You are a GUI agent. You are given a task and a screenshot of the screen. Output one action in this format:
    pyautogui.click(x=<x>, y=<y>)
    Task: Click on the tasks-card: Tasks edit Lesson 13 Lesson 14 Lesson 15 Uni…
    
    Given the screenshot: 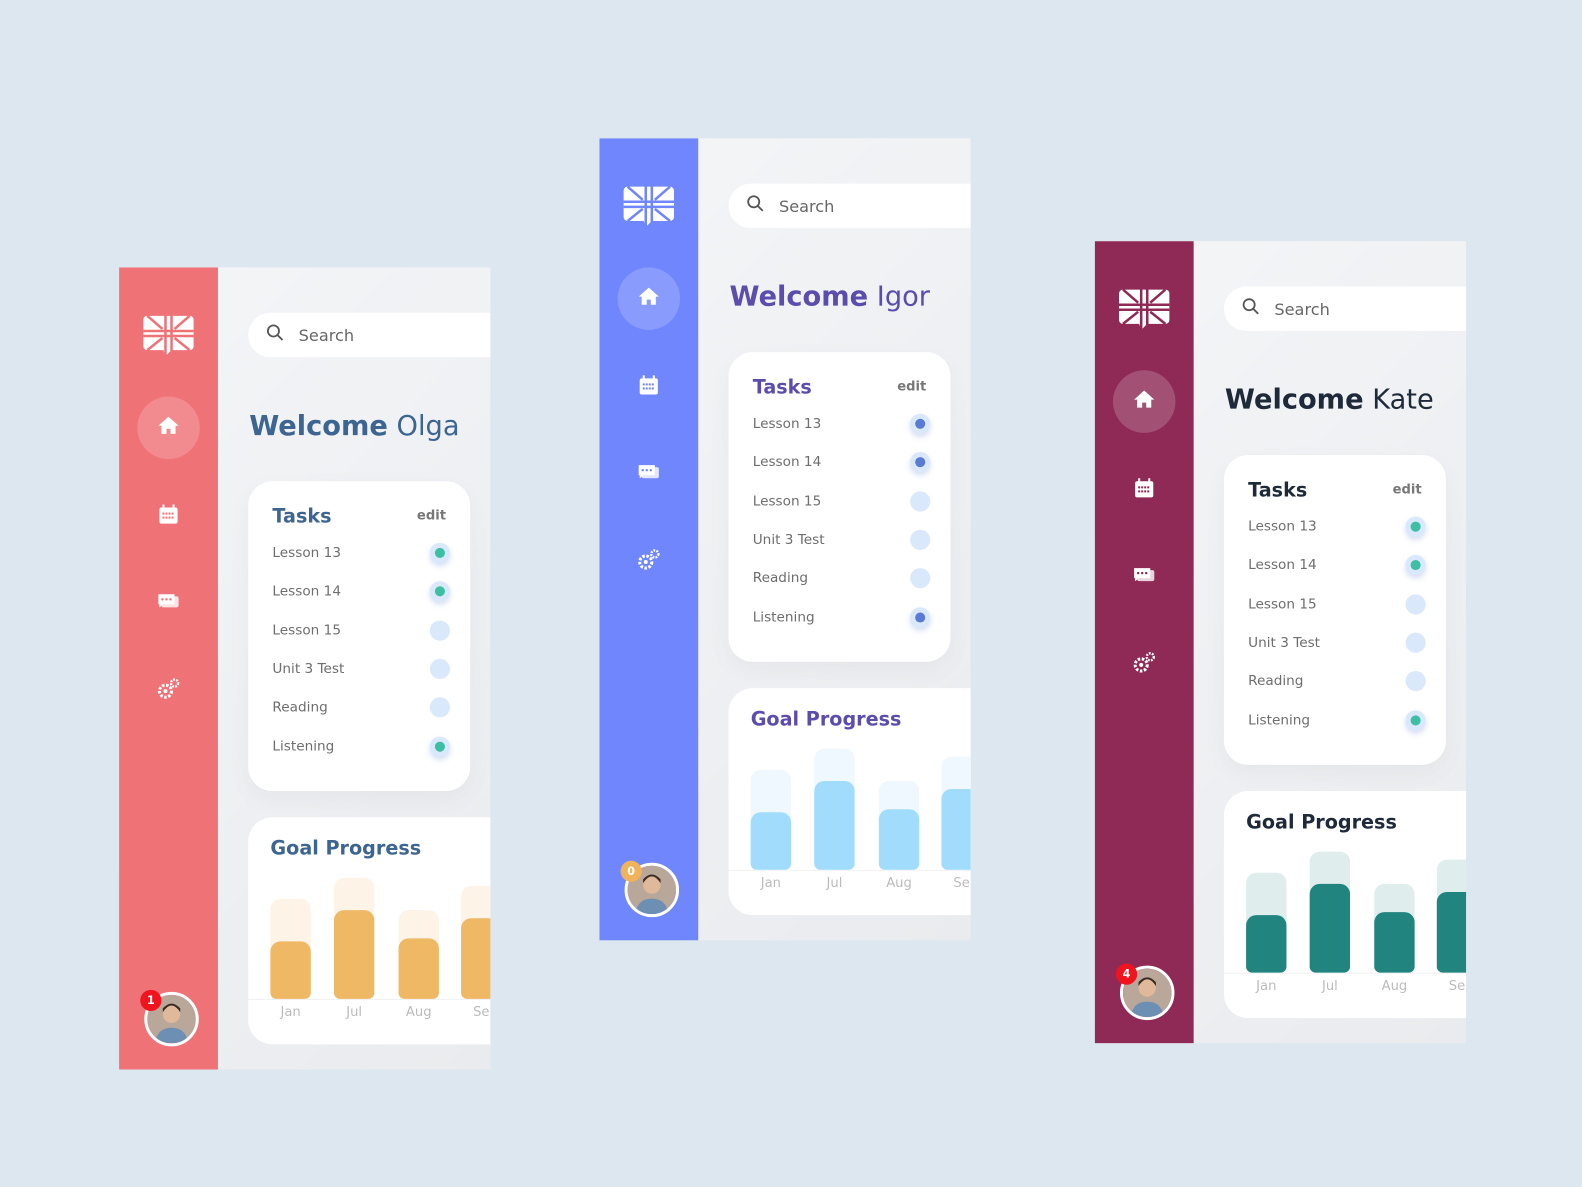 What is the action you would take?
    pyautogui.click(x=839, y=507)
    